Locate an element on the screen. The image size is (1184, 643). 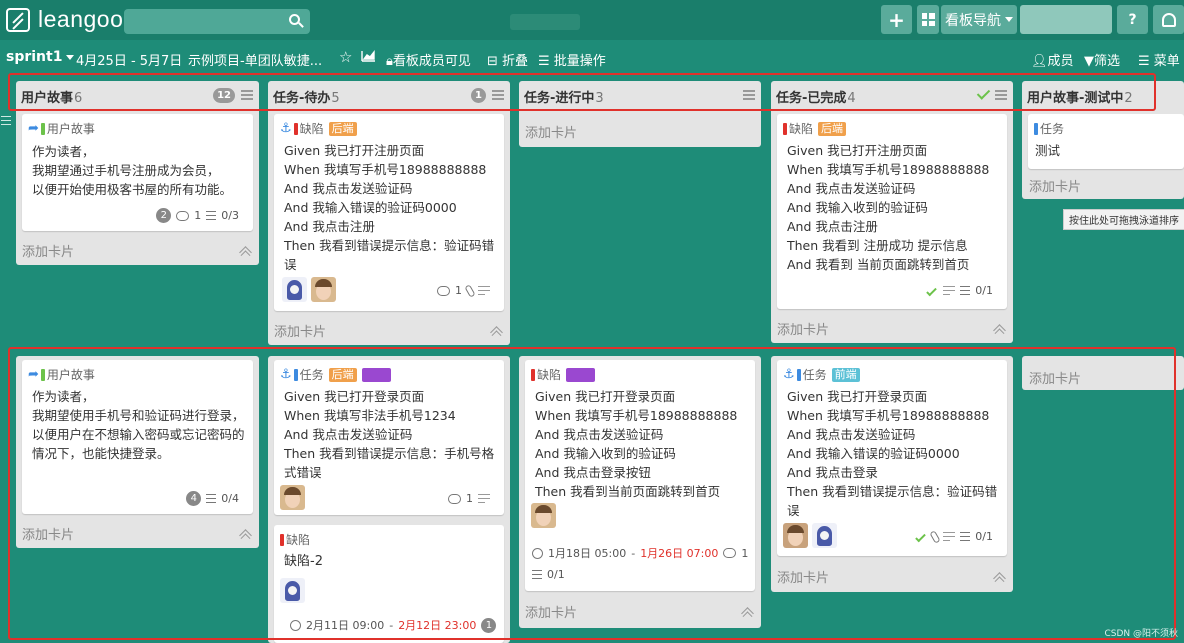
user-profile-button is located at coordinates (1066, 19).